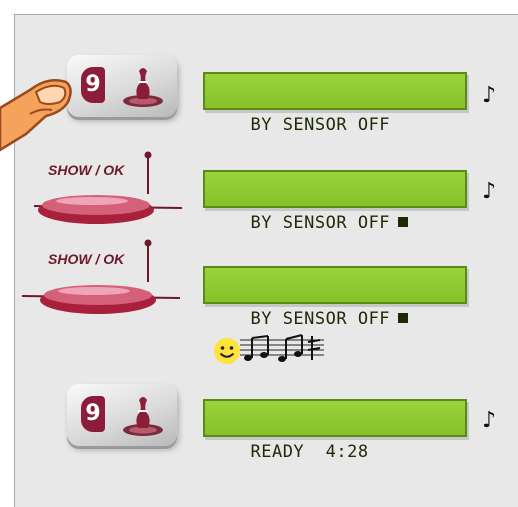 The width and height of the screenshot is (518, 507). What do you see at coordinates (309, 452) in the screenshot?
I see `lcd-text: READY 4:28` at bounding box center [309, 452].